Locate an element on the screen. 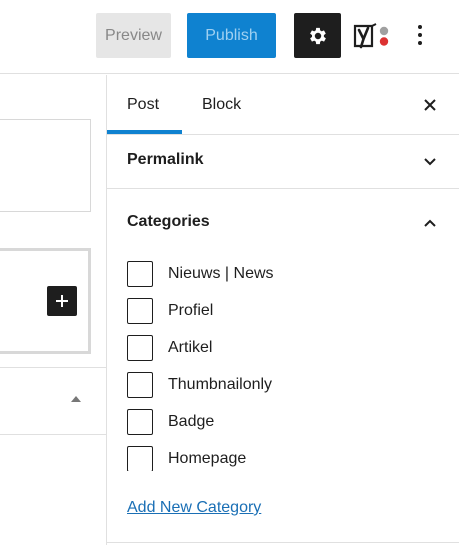  category-item: Badge is located at coordinates (170, 422).